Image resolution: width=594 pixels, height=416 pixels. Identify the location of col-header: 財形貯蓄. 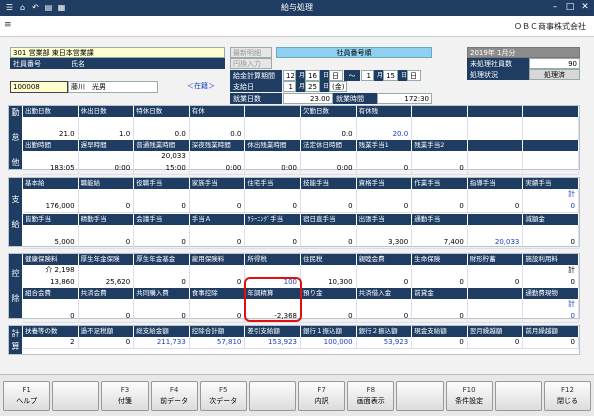
(495, 259).